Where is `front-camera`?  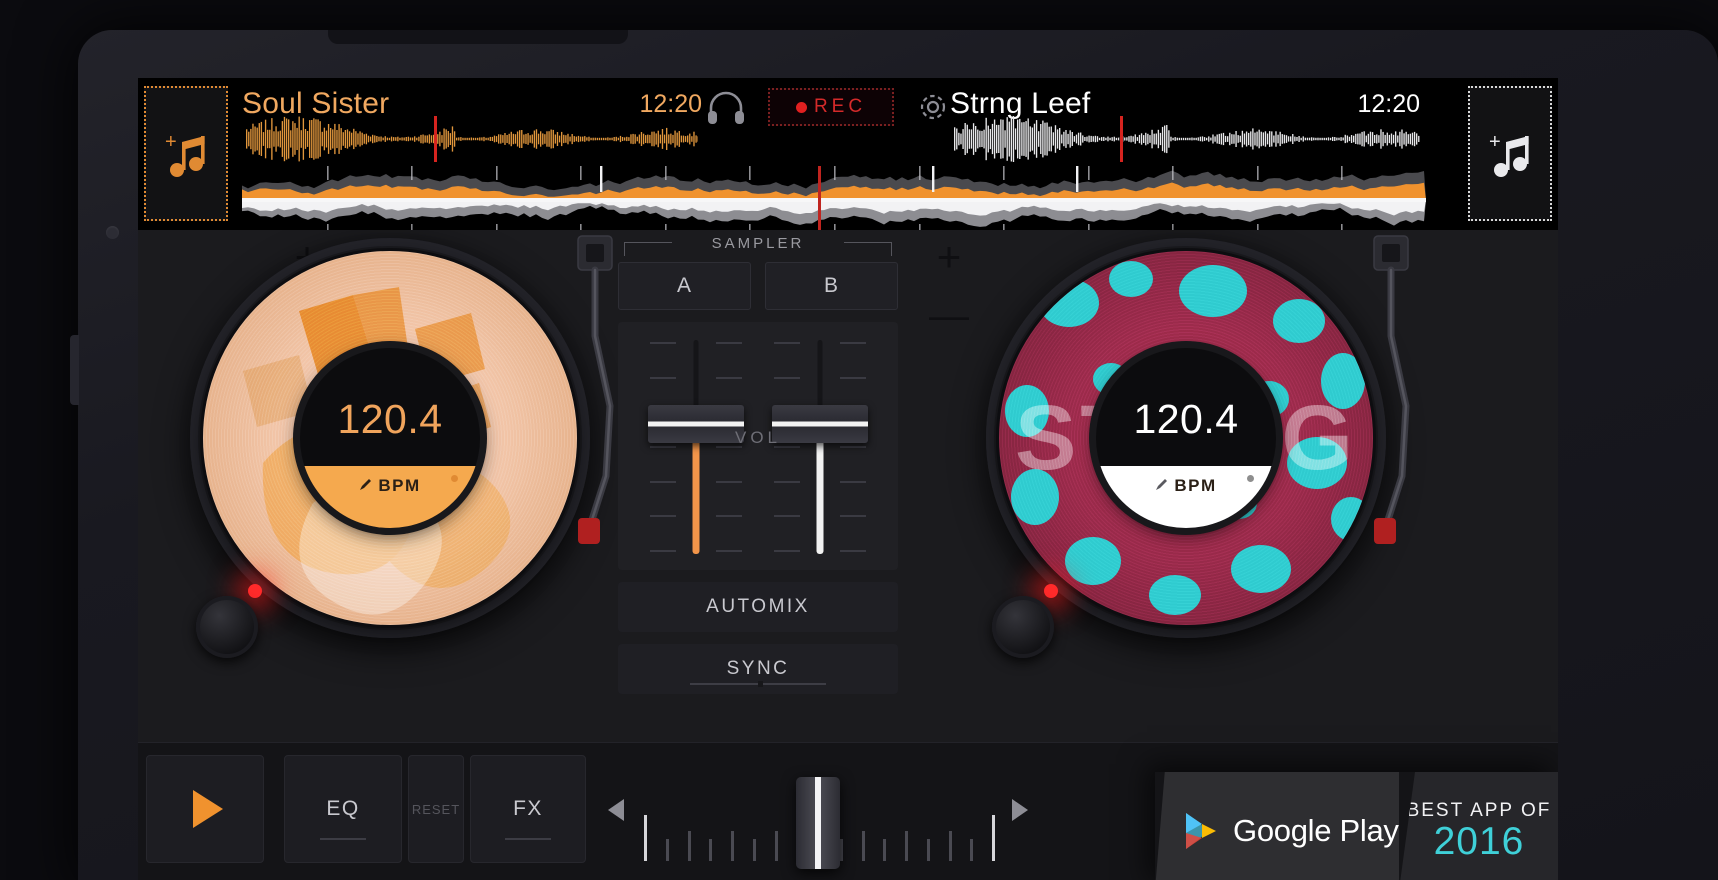
front-camera is located at coordinates (112, 232).